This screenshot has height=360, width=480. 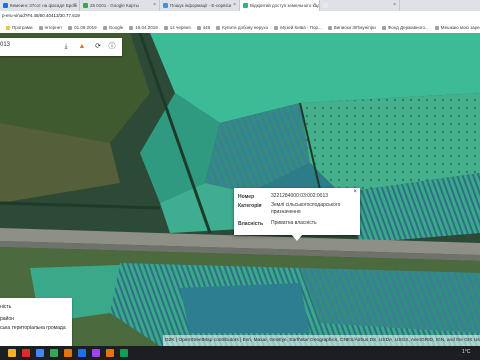 I want to click on parcel-number-value: 3221284000:03:002:0013, so click(x=300, y=196).